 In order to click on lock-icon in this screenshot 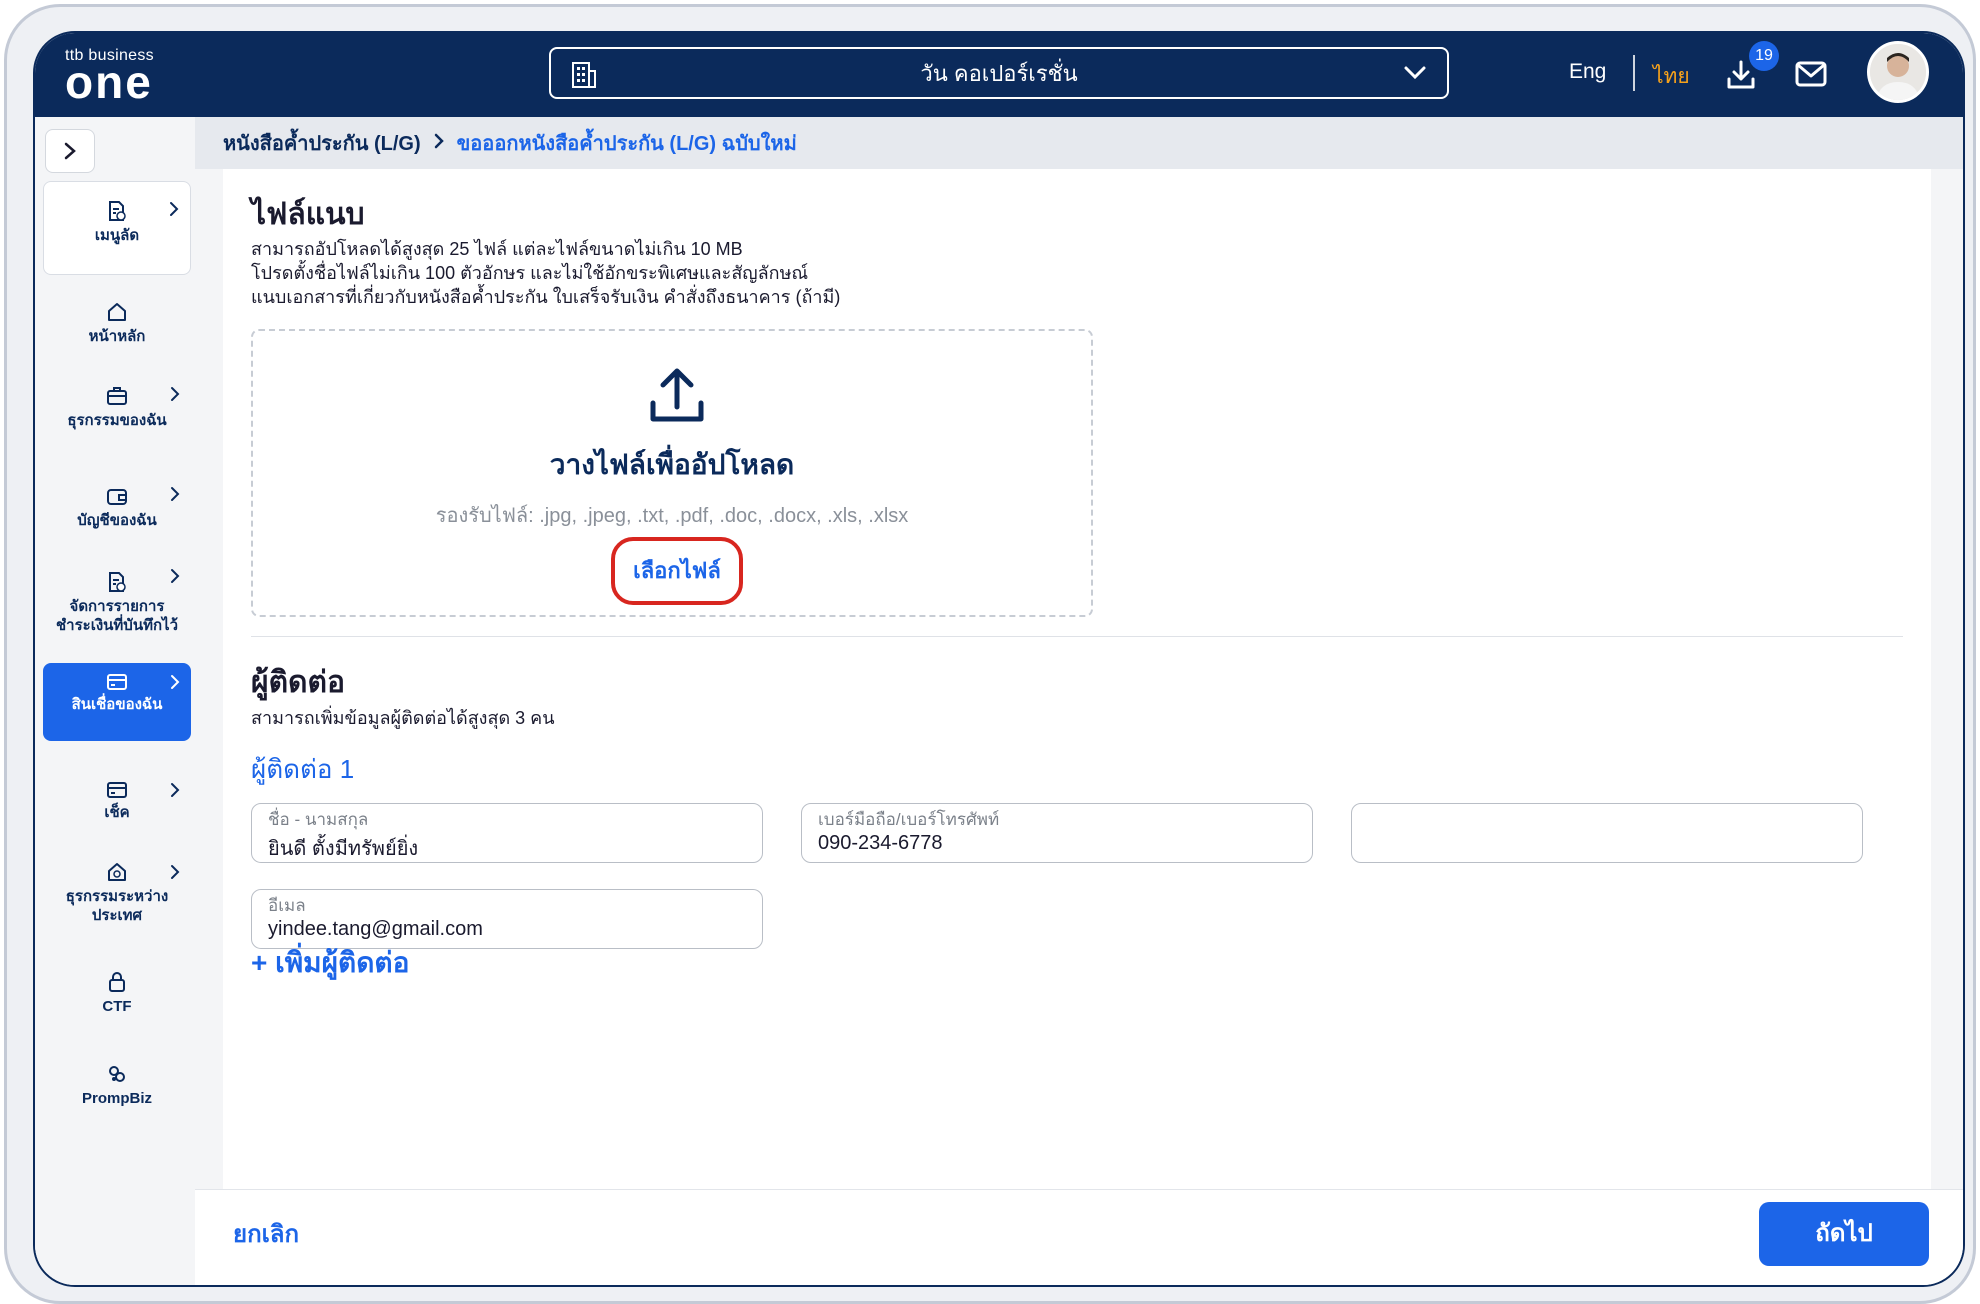, I will do `click(117, 982)`.